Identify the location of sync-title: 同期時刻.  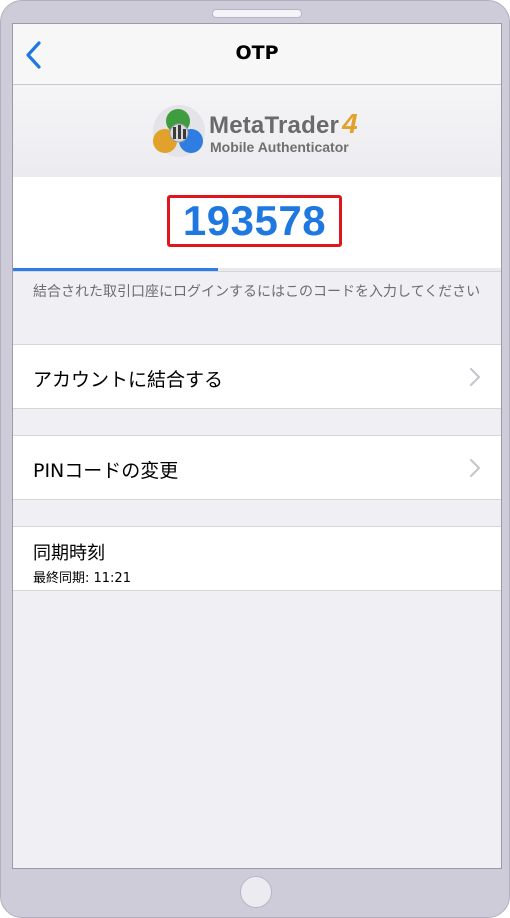
(69, 553).